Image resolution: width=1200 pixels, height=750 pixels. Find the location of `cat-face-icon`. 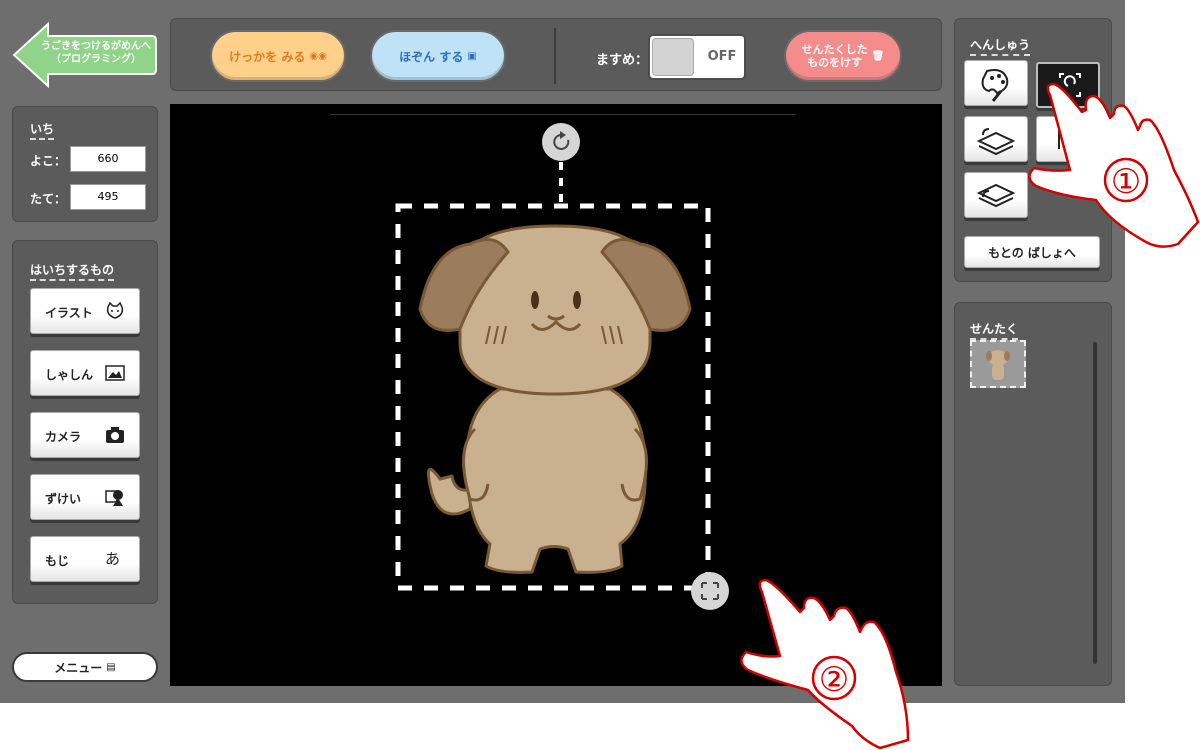

cat-face-icon is located at coordinates (115, 310).